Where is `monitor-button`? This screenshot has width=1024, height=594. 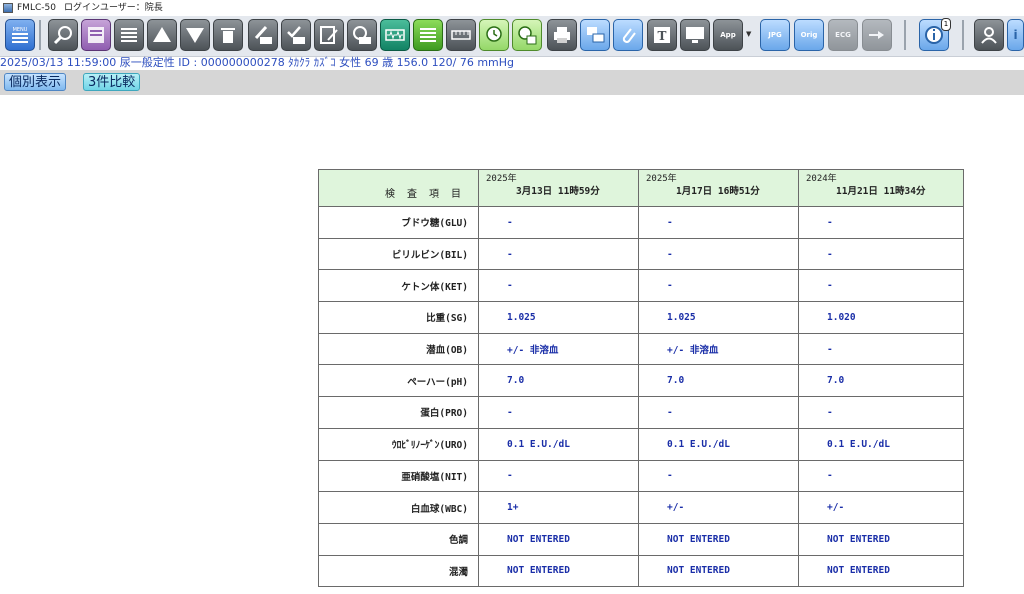 monitor-button is located at coordinates (695, 35).